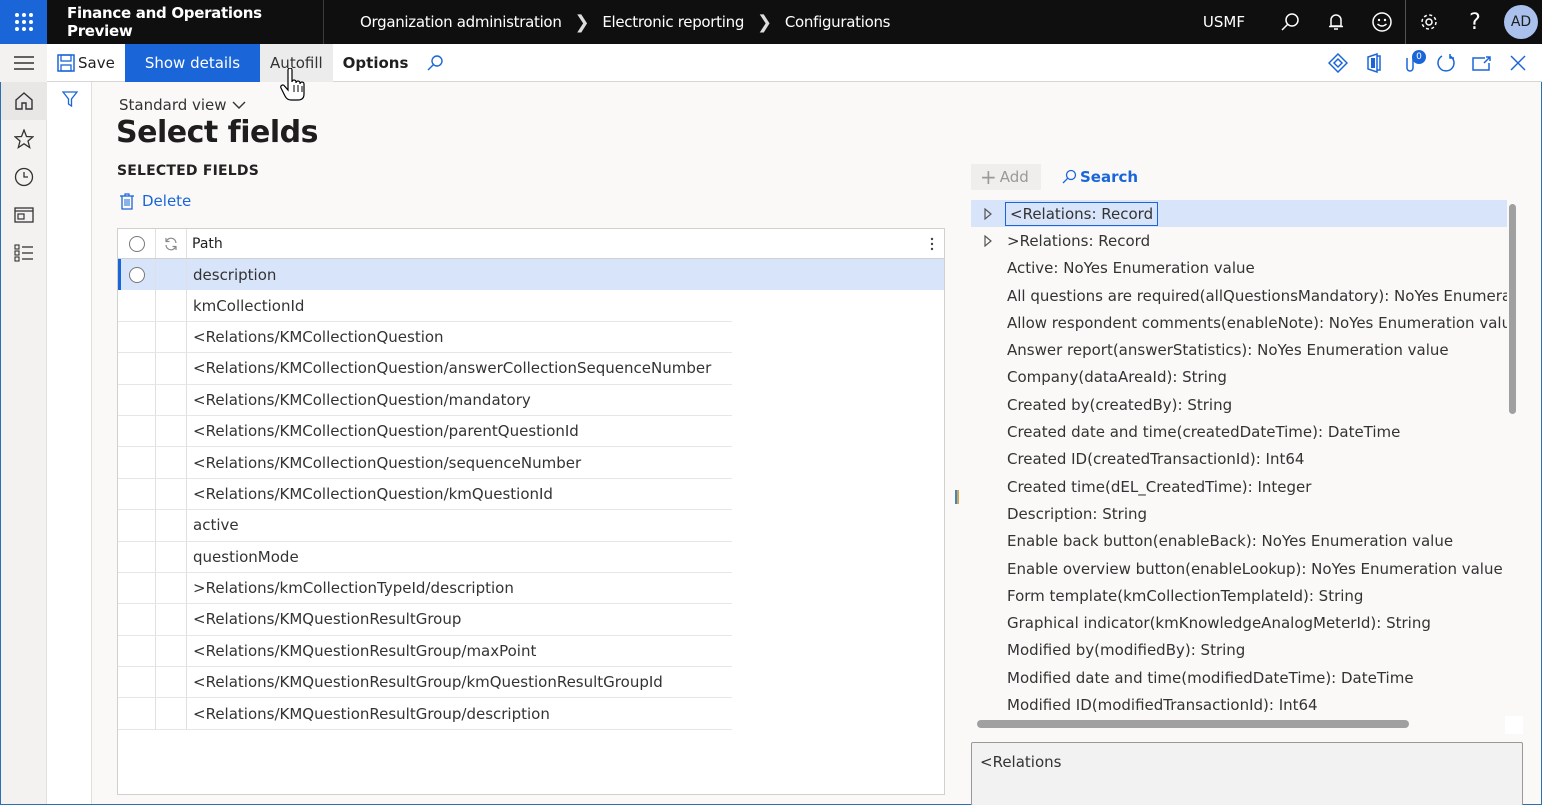 The image size is (1542, 805). Describe the element at coordinates (1239, 459) in the screenshot. I see `tree-node: Created ID(createdTransactionId): Int64` at that location.